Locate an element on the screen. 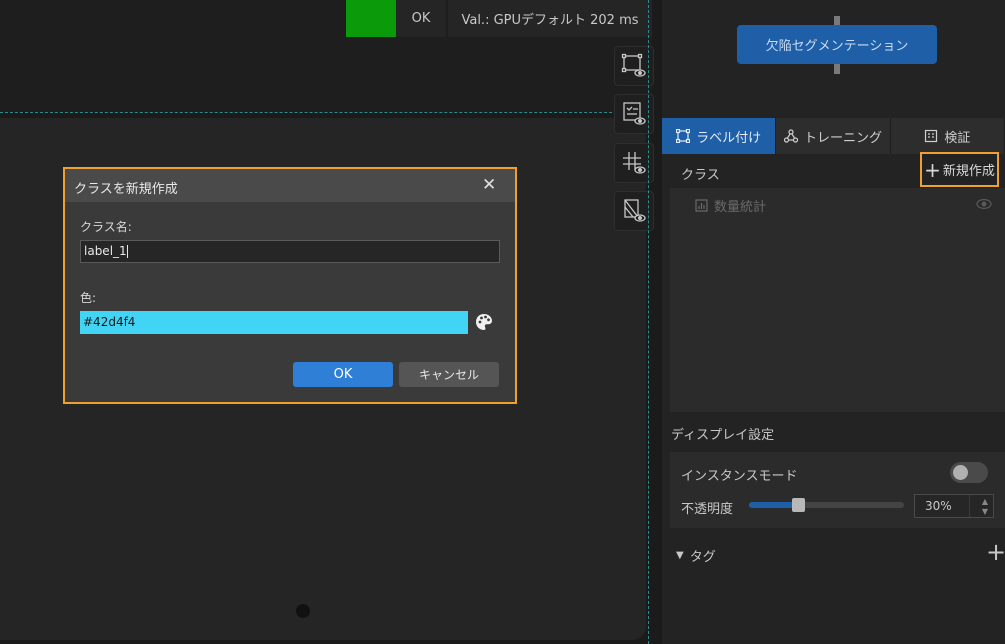  tab-label: 検証 is located at coordinates (957, 138).